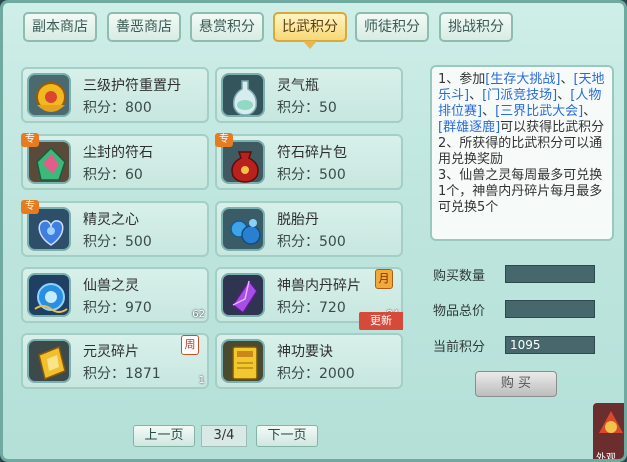 The height and width of the screenshot is (462, 627). What do you see at coordinates (117, 308) in the screenshot?
I see `item-price: 积分：970` at bounding box center [117, 308].